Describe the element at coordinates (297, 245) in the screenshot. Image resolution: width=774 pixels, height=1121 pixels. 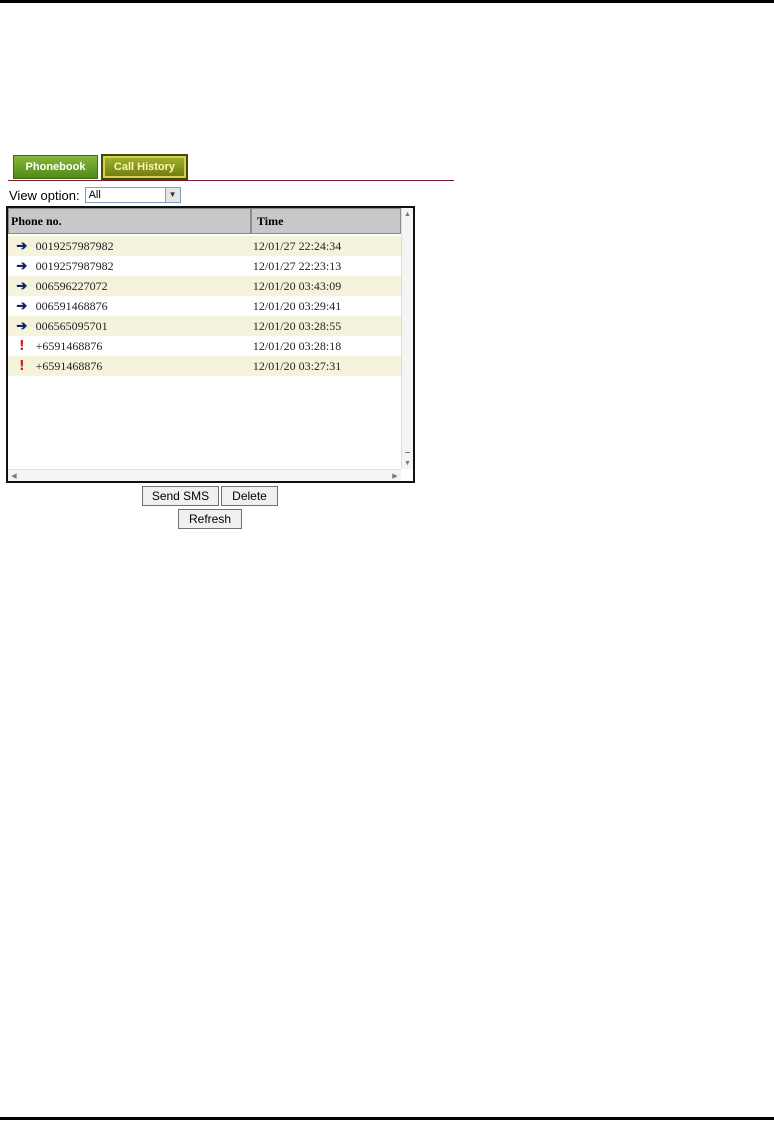
I see `row-time: 12/01/27 22:24:34` at that location.